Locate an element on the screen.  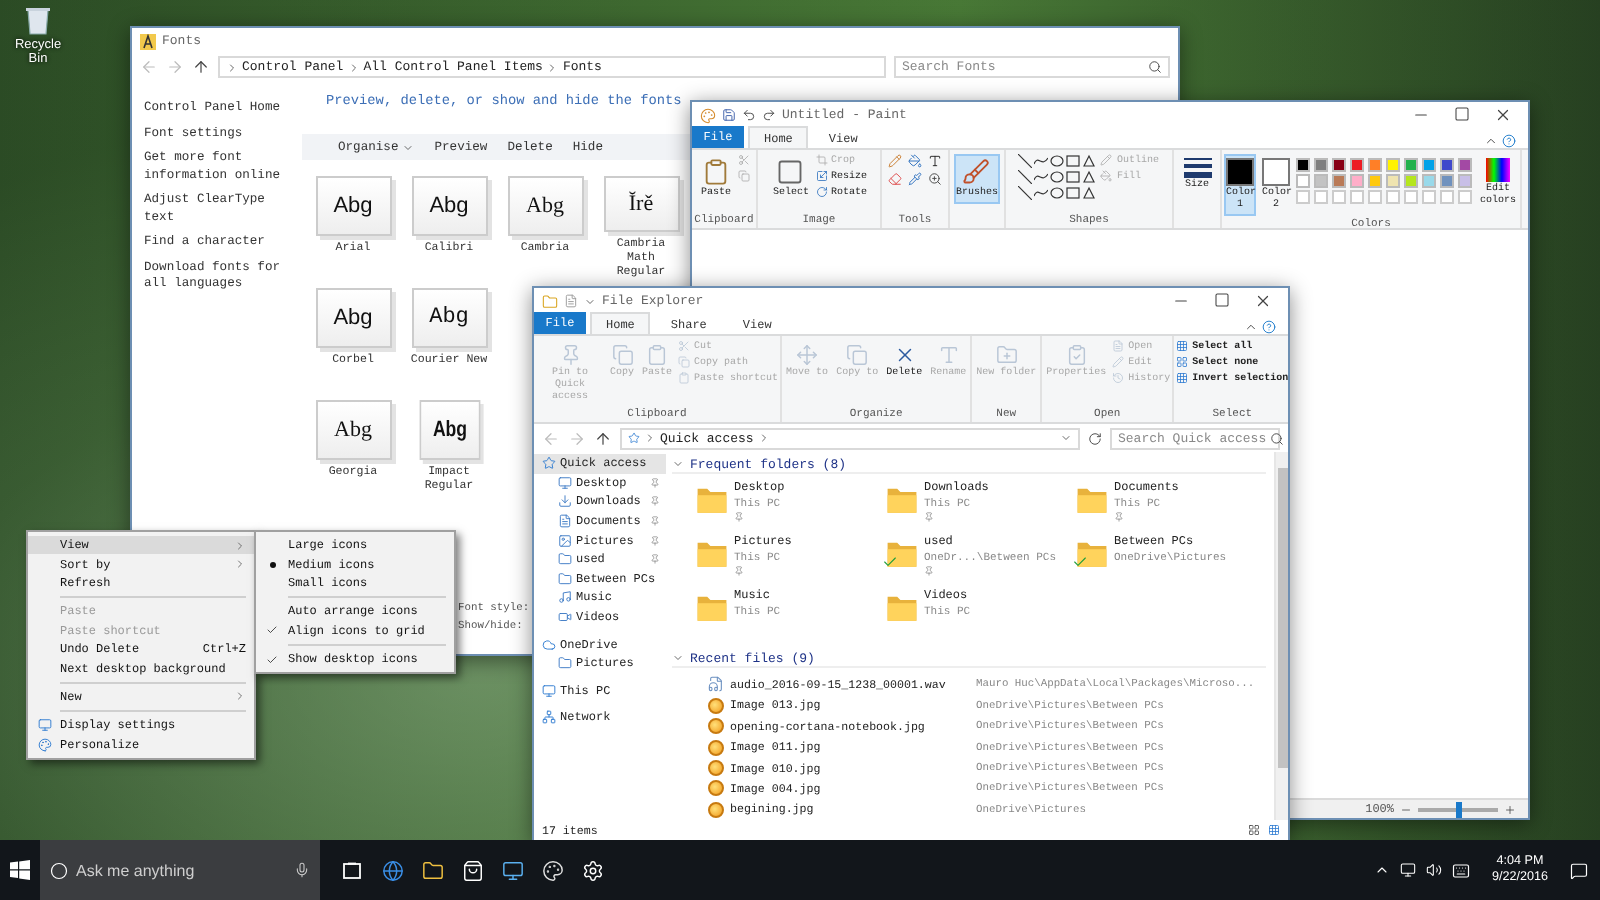
font-preview: Ĭrě is located at coordinates (641, 204).